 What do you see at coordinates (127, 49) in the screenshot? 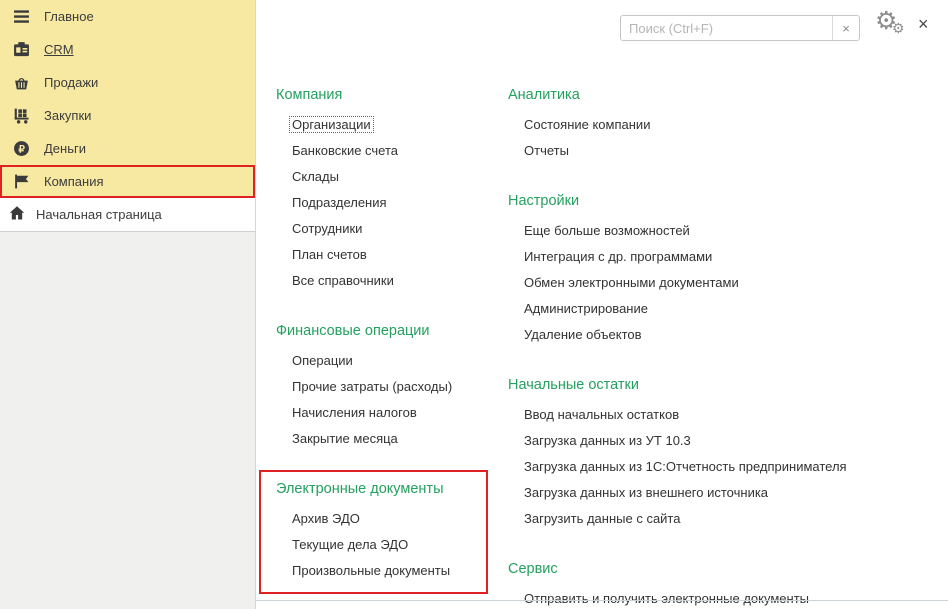
I see `sidebar-item-crm: CRM` at bounding box center [127, 49].